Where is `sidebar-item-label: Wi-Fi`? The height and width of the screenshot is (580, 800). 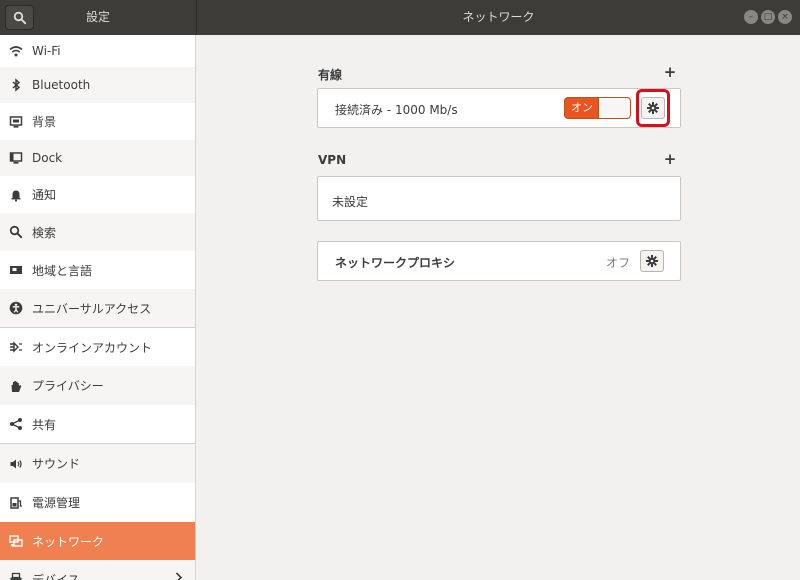 sidebar-item-label: Wi-Fi is located at coordinates (46, 51).